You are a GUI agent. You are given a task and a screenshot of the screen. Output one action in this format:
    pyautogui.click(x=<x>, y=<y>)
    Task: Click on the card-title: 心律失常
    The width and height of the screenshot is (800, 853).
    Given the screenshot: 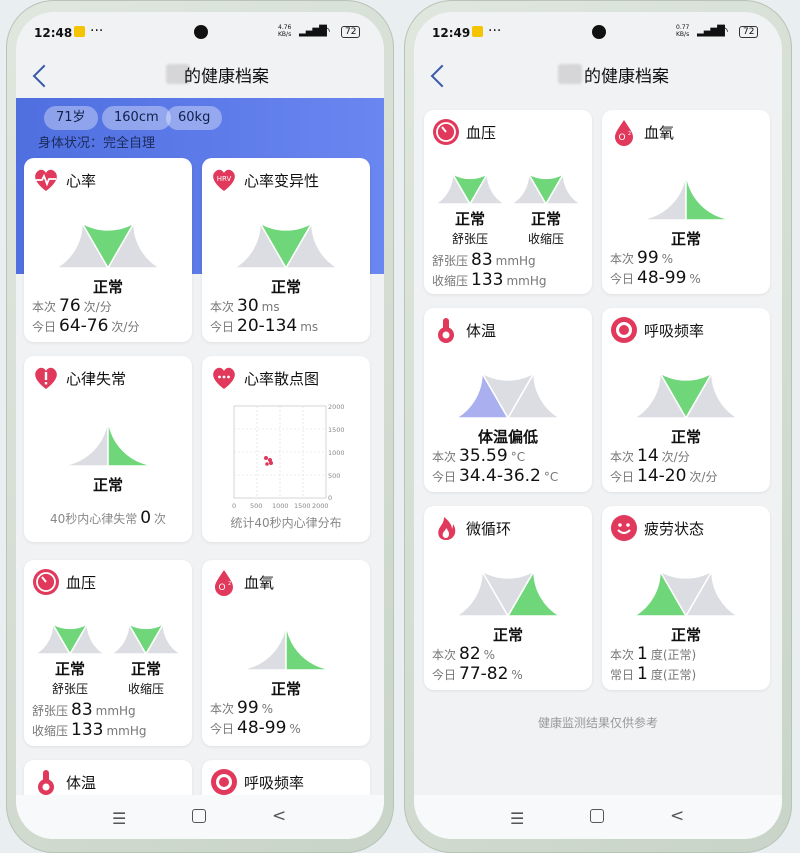 What is the action you would take?
    pyautogui.click(x=96, y=379)
    